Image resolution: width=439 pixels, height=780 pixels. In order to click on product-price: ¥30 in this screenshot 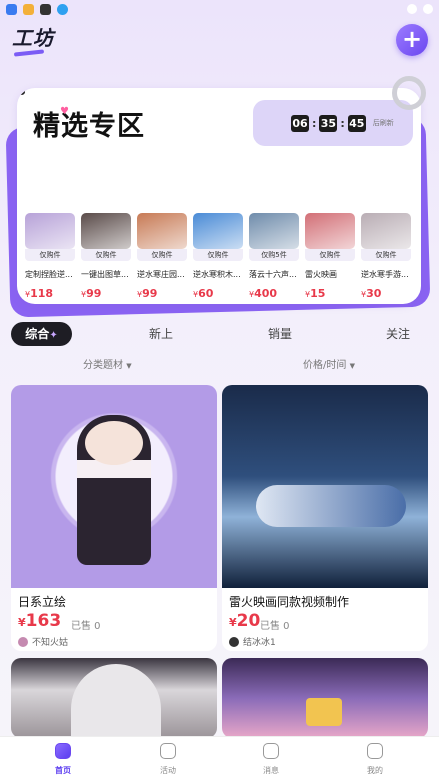, I will do `click(371, 293)`.